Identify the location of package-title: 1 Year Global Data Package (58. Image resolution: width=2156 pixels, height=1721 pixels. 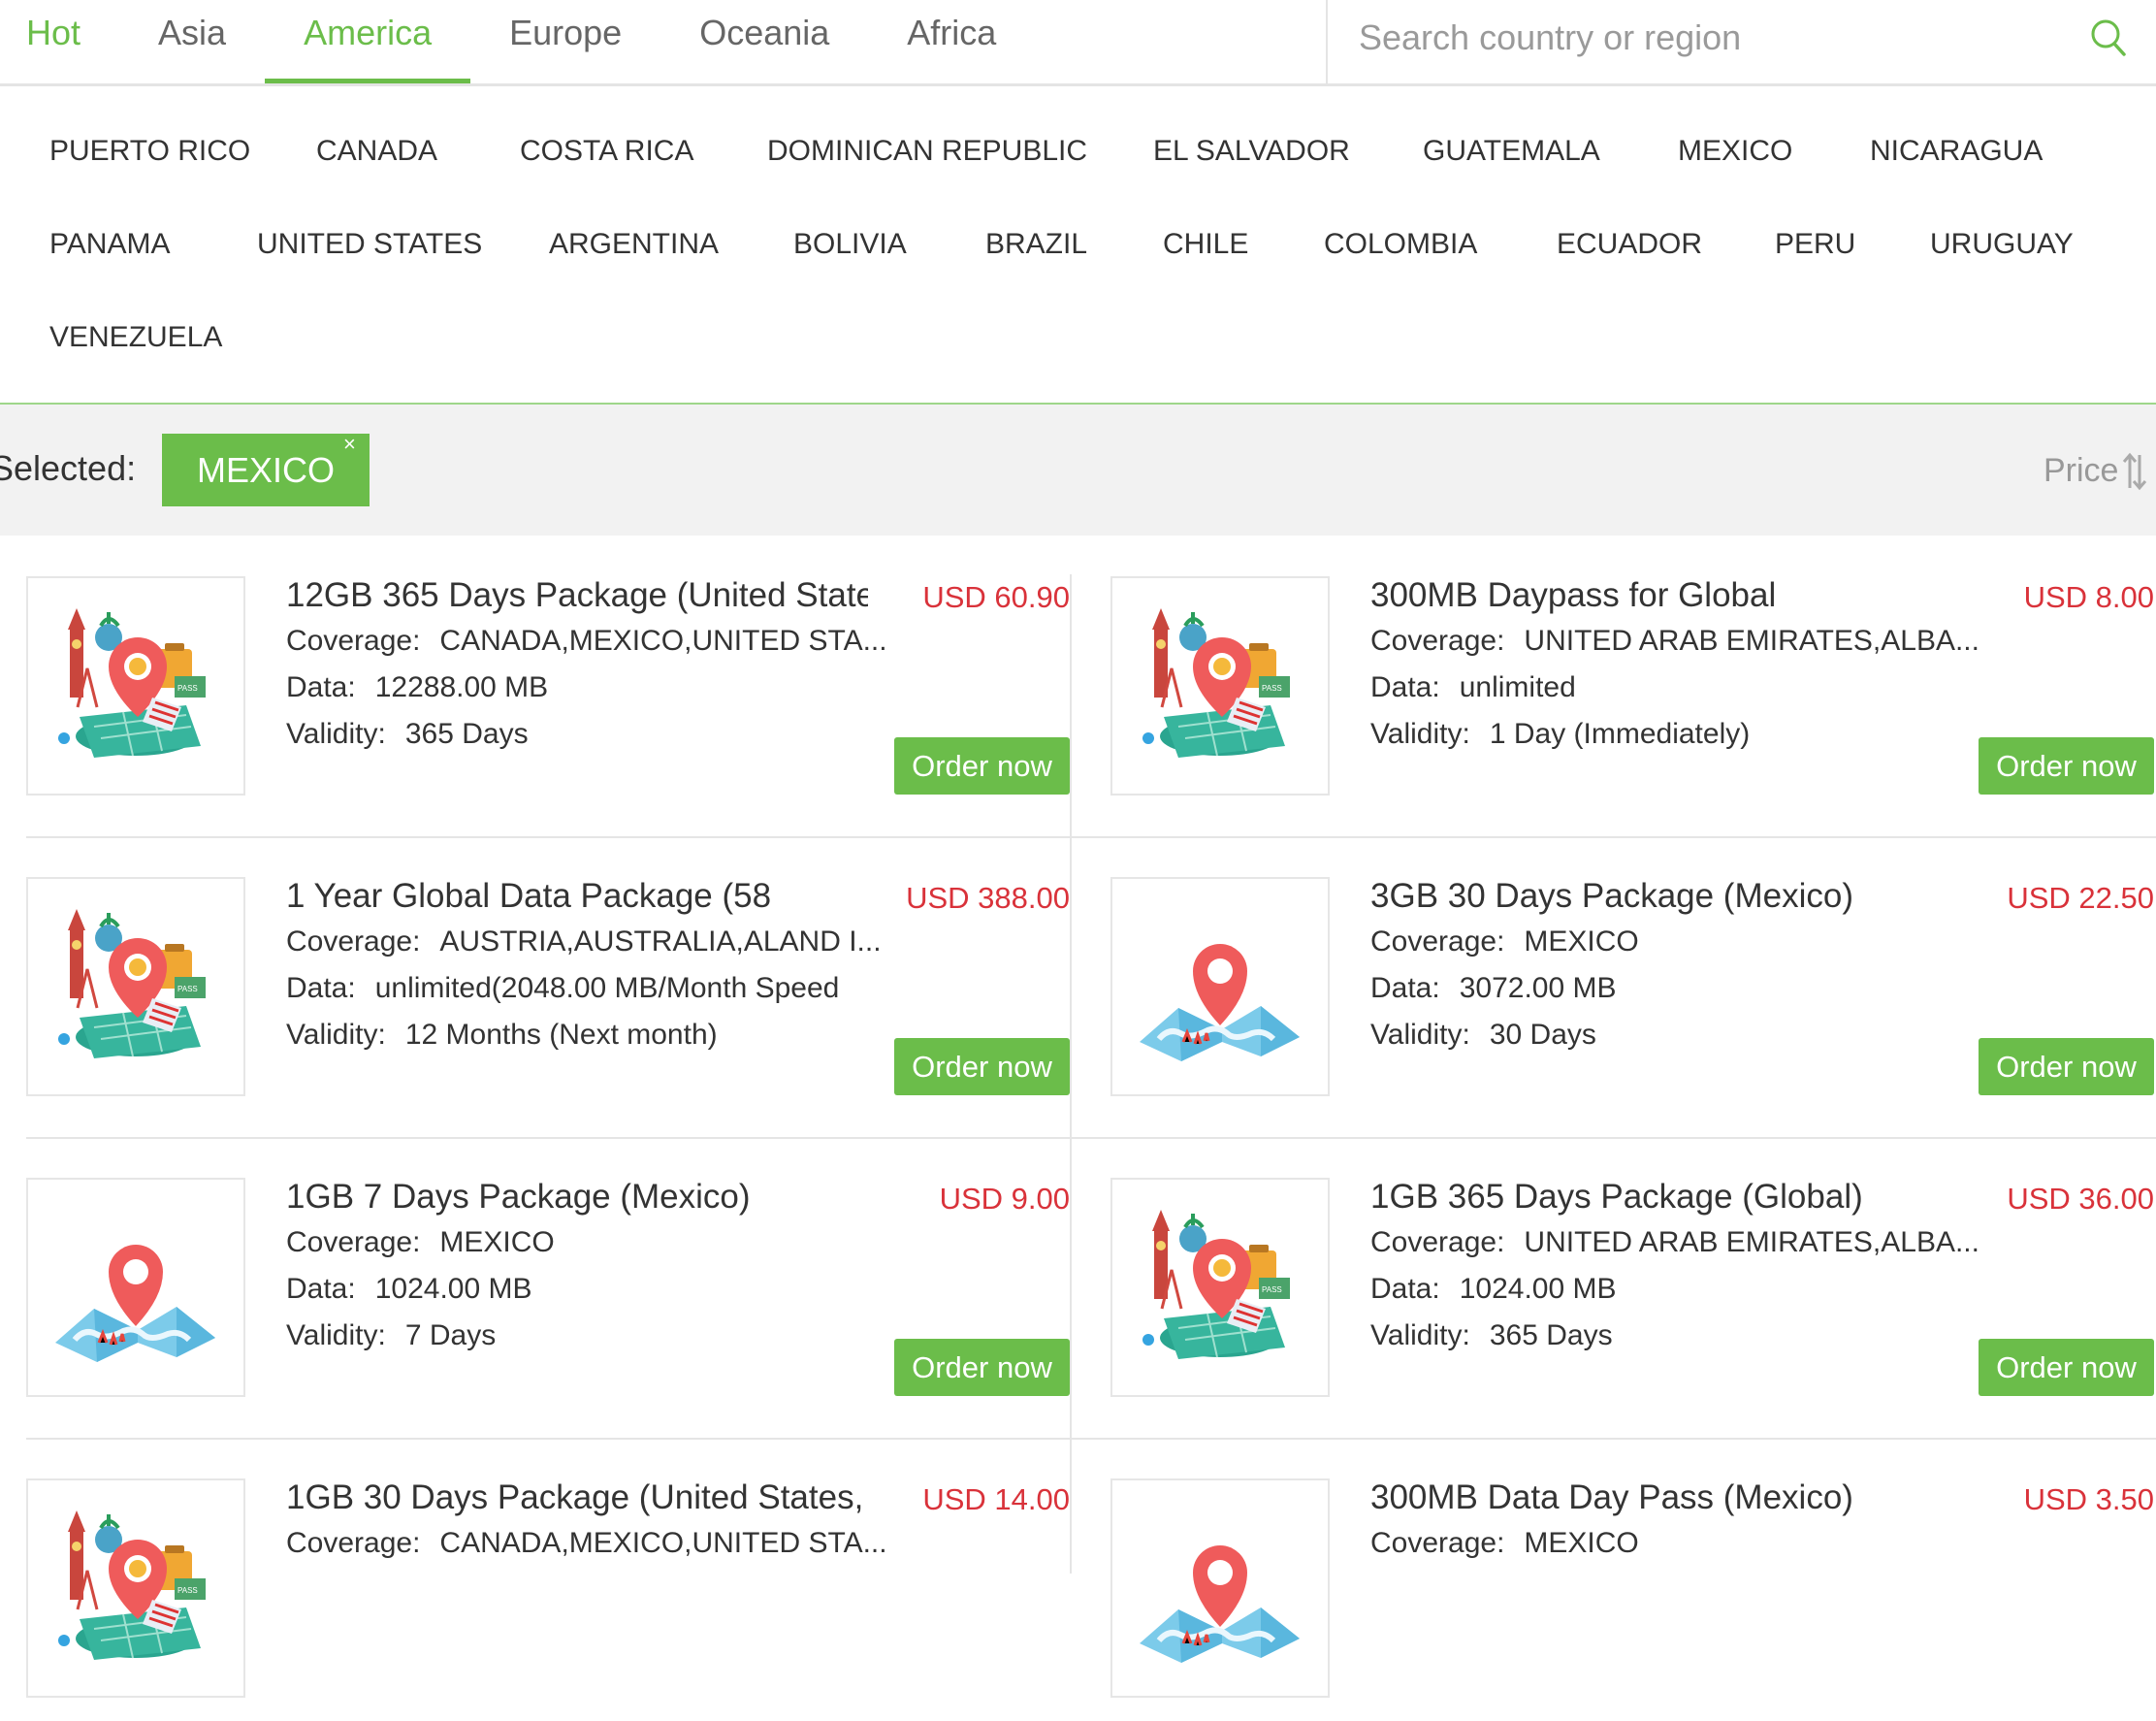
(577, 896).